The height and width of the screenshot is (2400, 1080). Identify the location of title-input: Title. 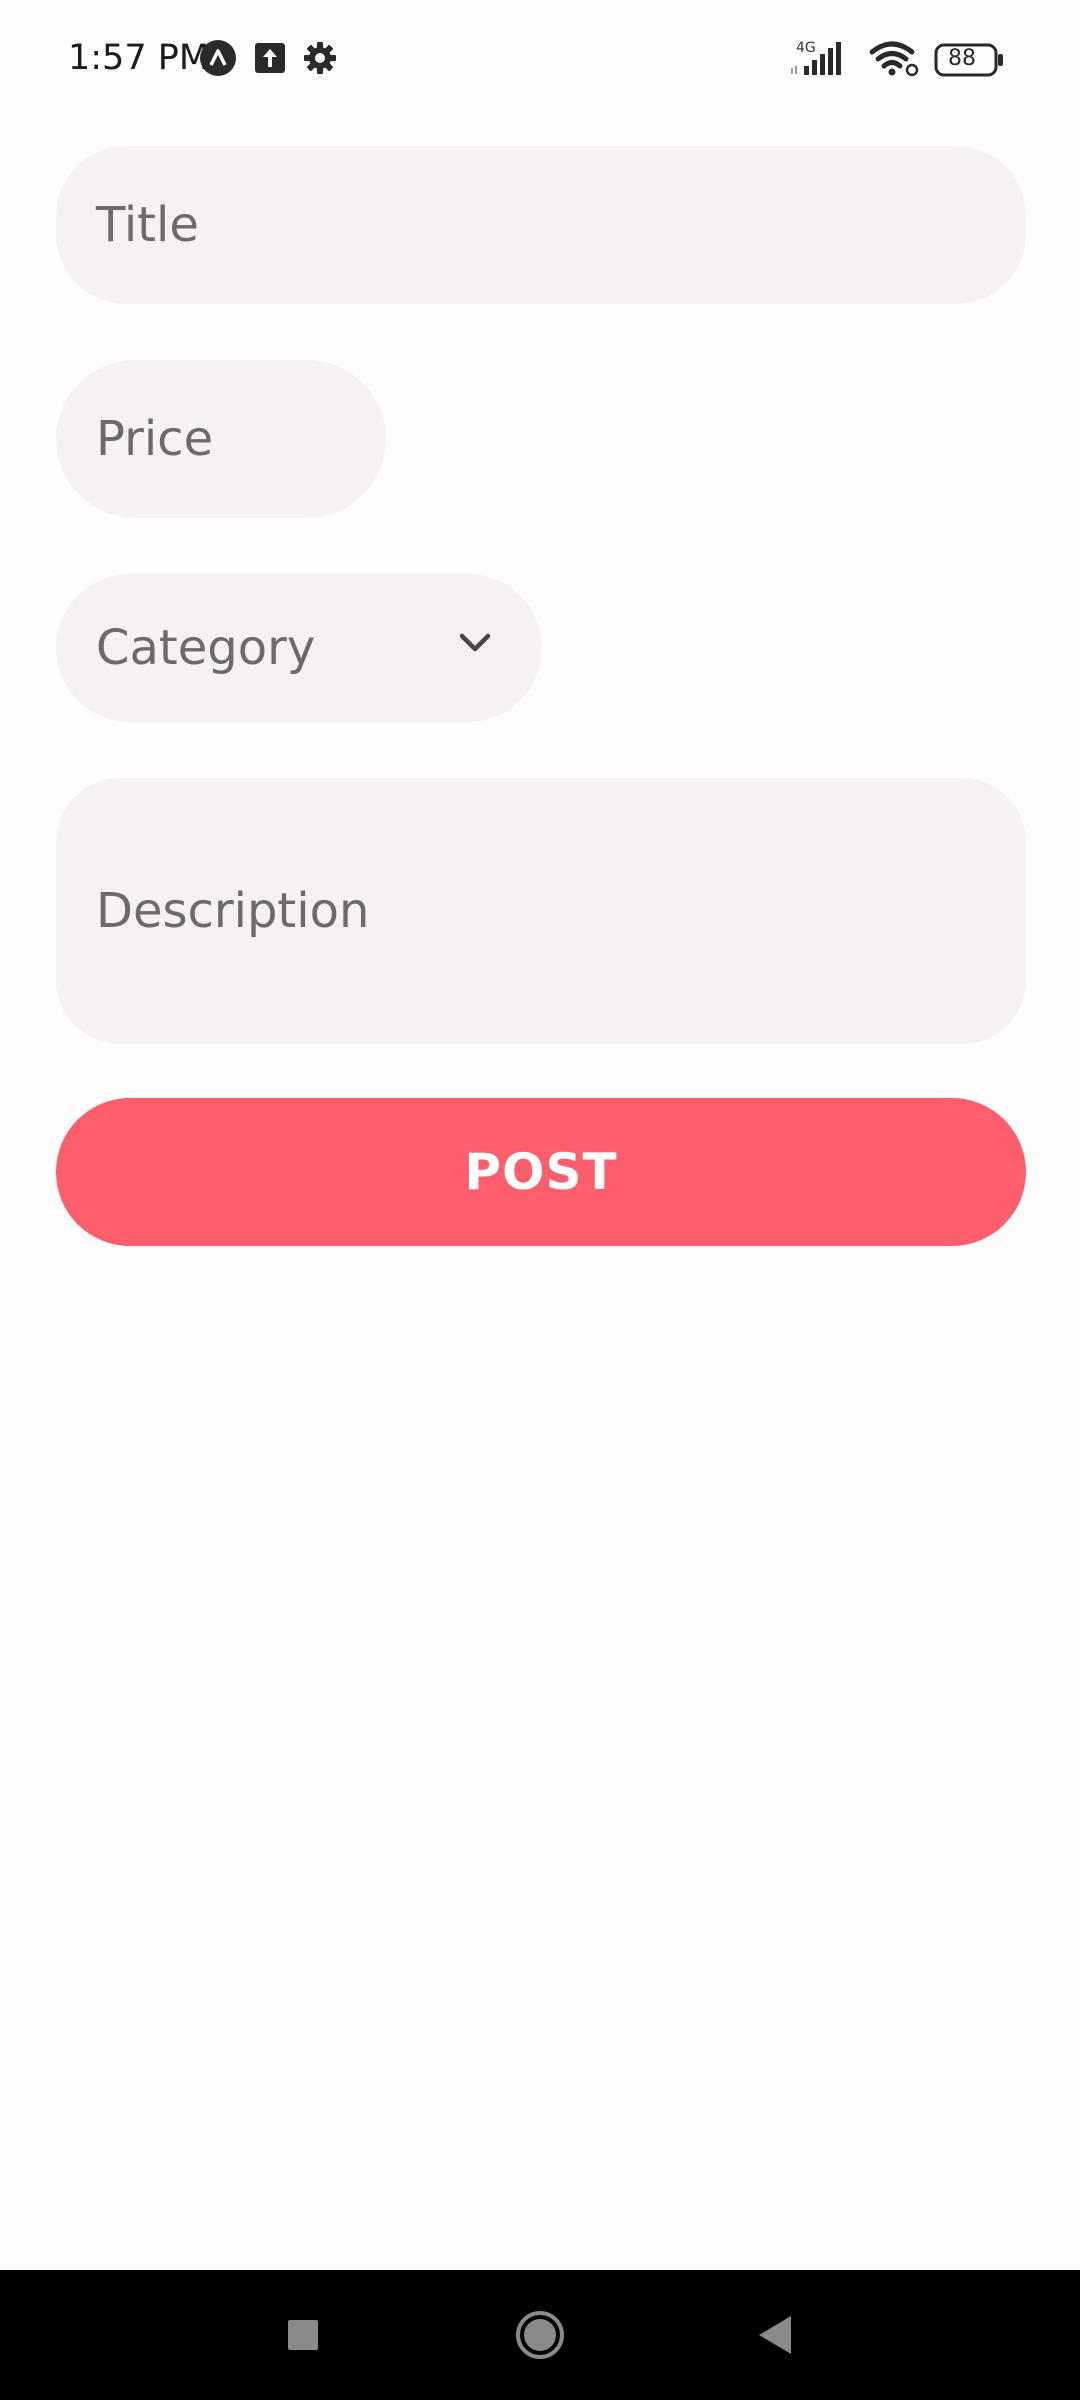
(541, 225).